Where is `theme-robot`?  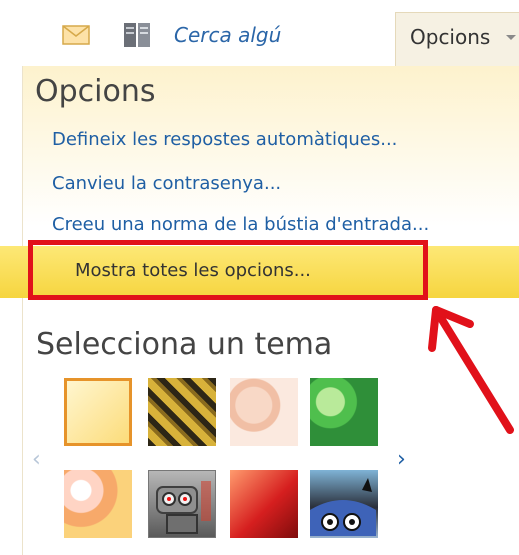 theme-robot is located at coordinates (182, 504).